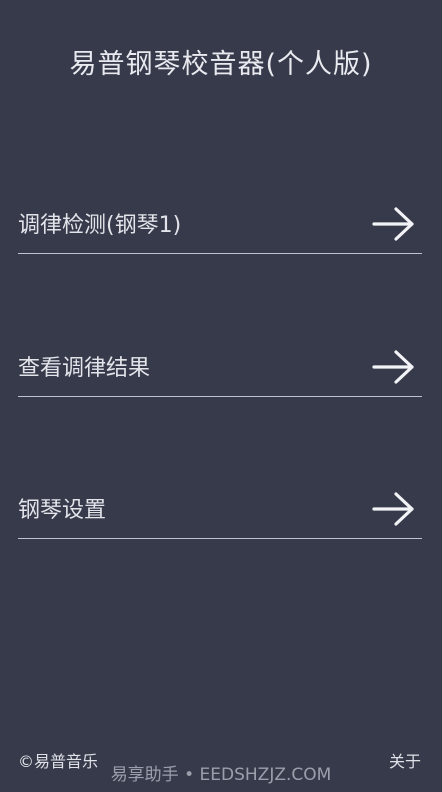 This screenshot has width=442, height=792. Describe the element at coordinates (100, 225) in the screenshot. I see `menu-item-label: 调律检测(钢琴1)` at that location.